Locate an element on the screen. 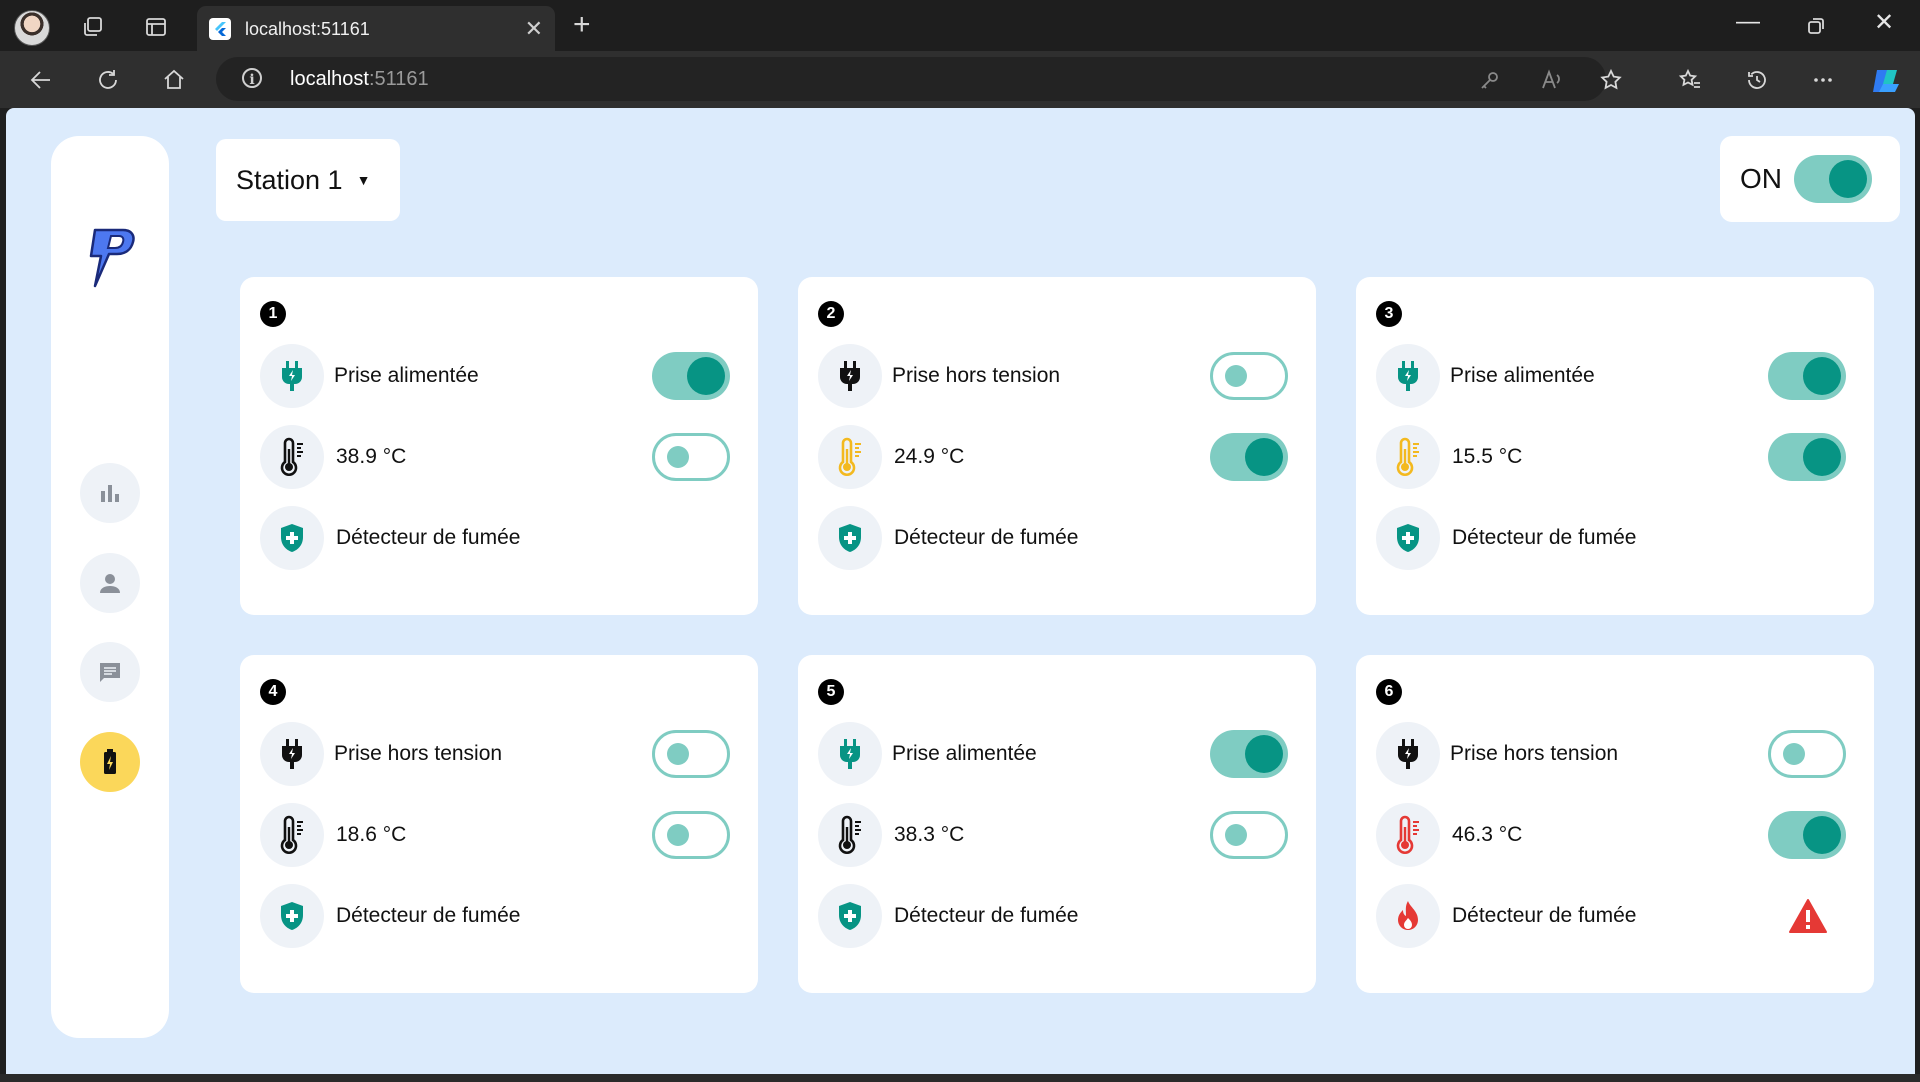  close-window-icon: ✕ is located at coordinates (1884, 22).